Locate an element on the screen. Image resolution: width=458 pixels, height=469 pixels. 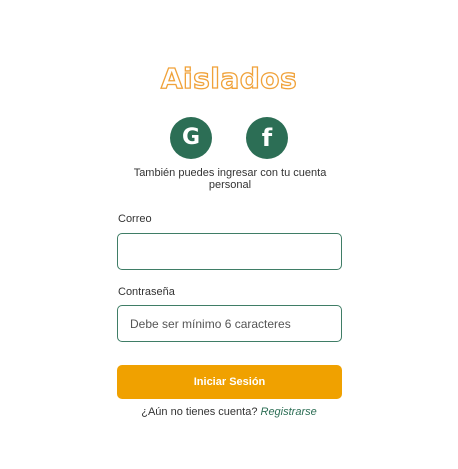
facebook-login-button: f is located at coordinates (267, 138).